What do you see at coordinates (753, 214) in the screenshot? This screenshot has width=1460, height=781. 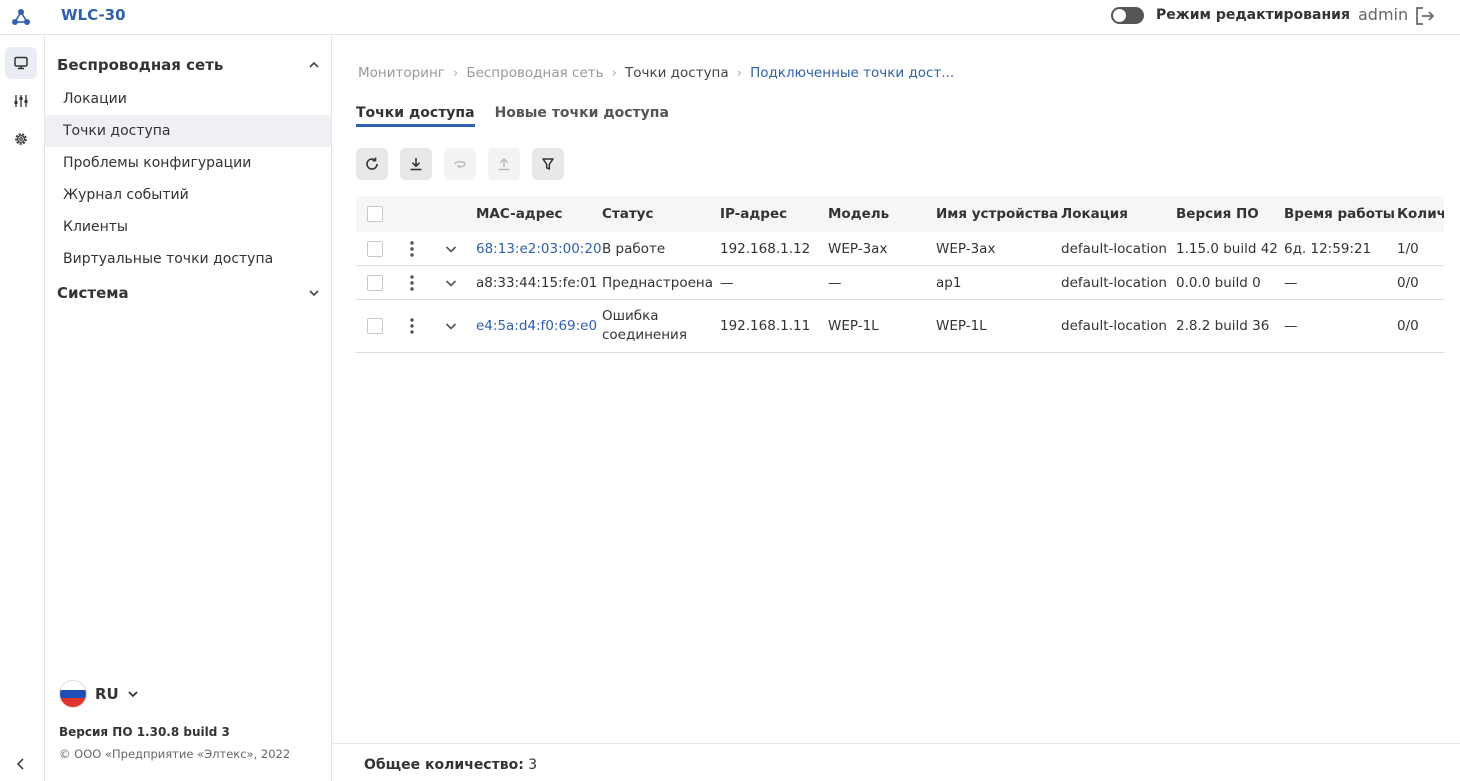 I see `column-header-ip: IP-адрес` at bounding box center [753, 214].